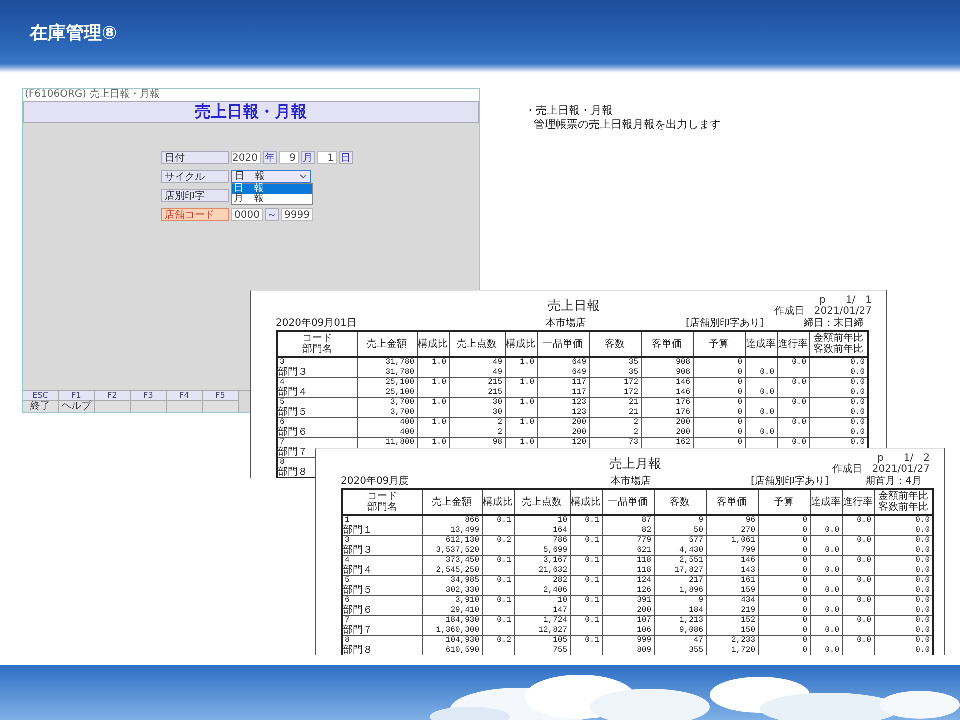 Image resolution: width=960 pixels, height=720 pixels. Describe the element at coordinates (579, 362) in the screenshot. I see `table-cell: 649` at that location.